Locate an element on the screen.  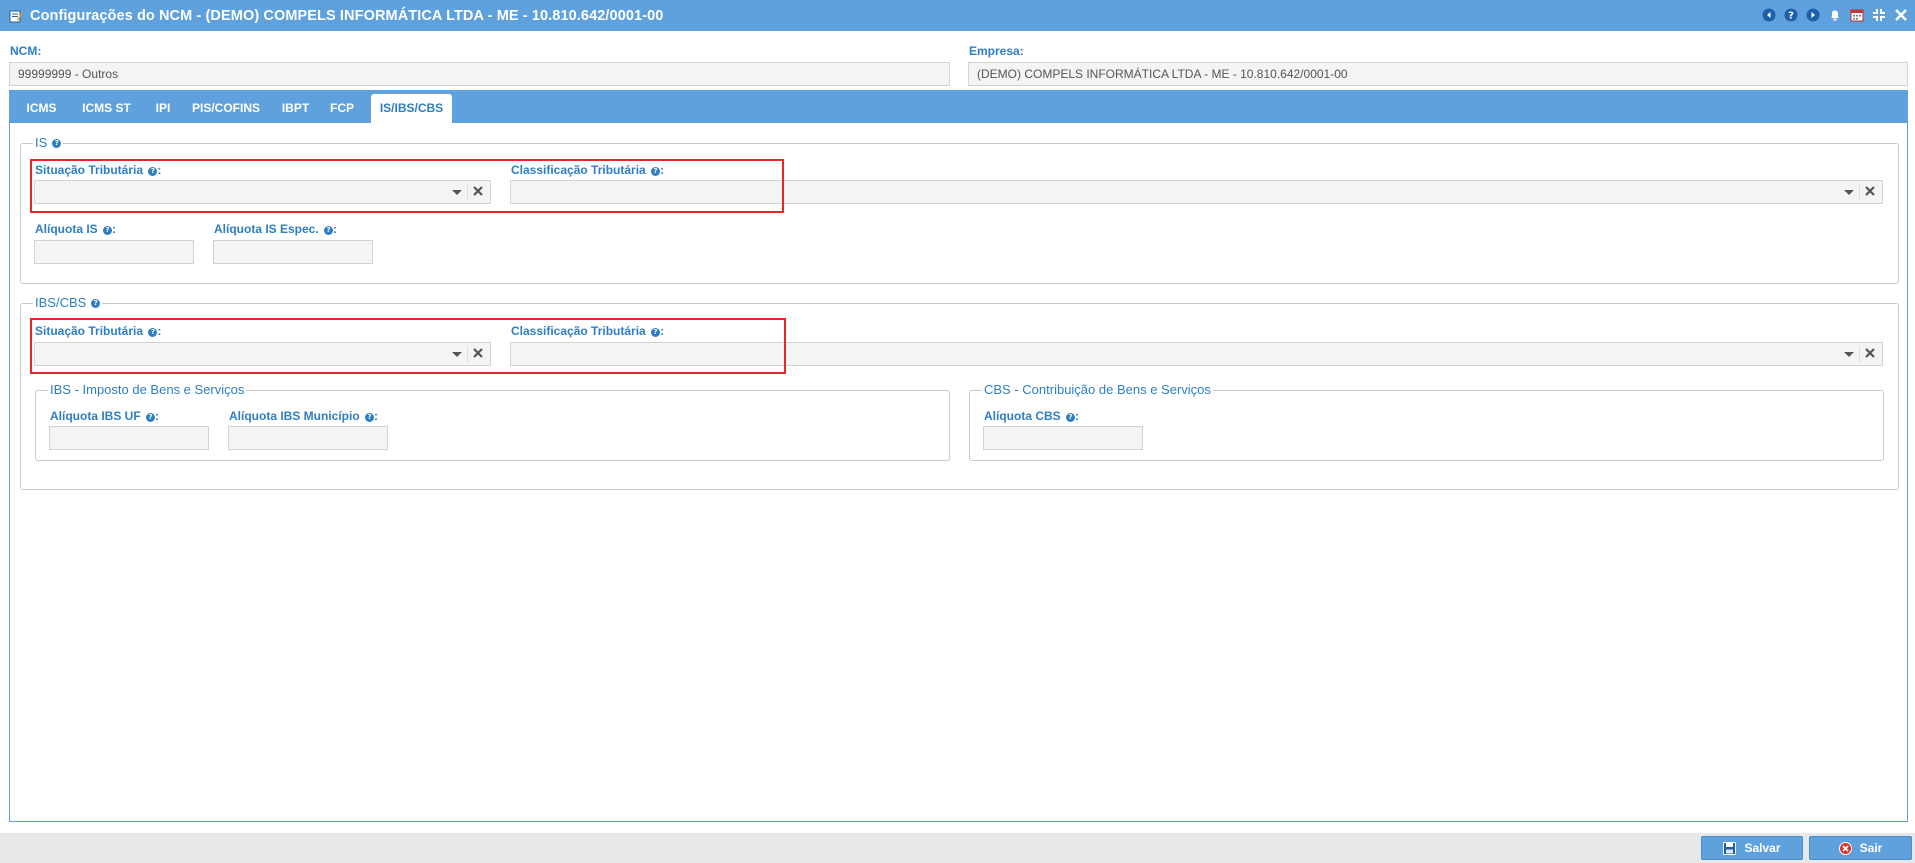
cbs-legend: CBS - Contribuição de Bens e Serviços is located at coordinates (1097, 389).